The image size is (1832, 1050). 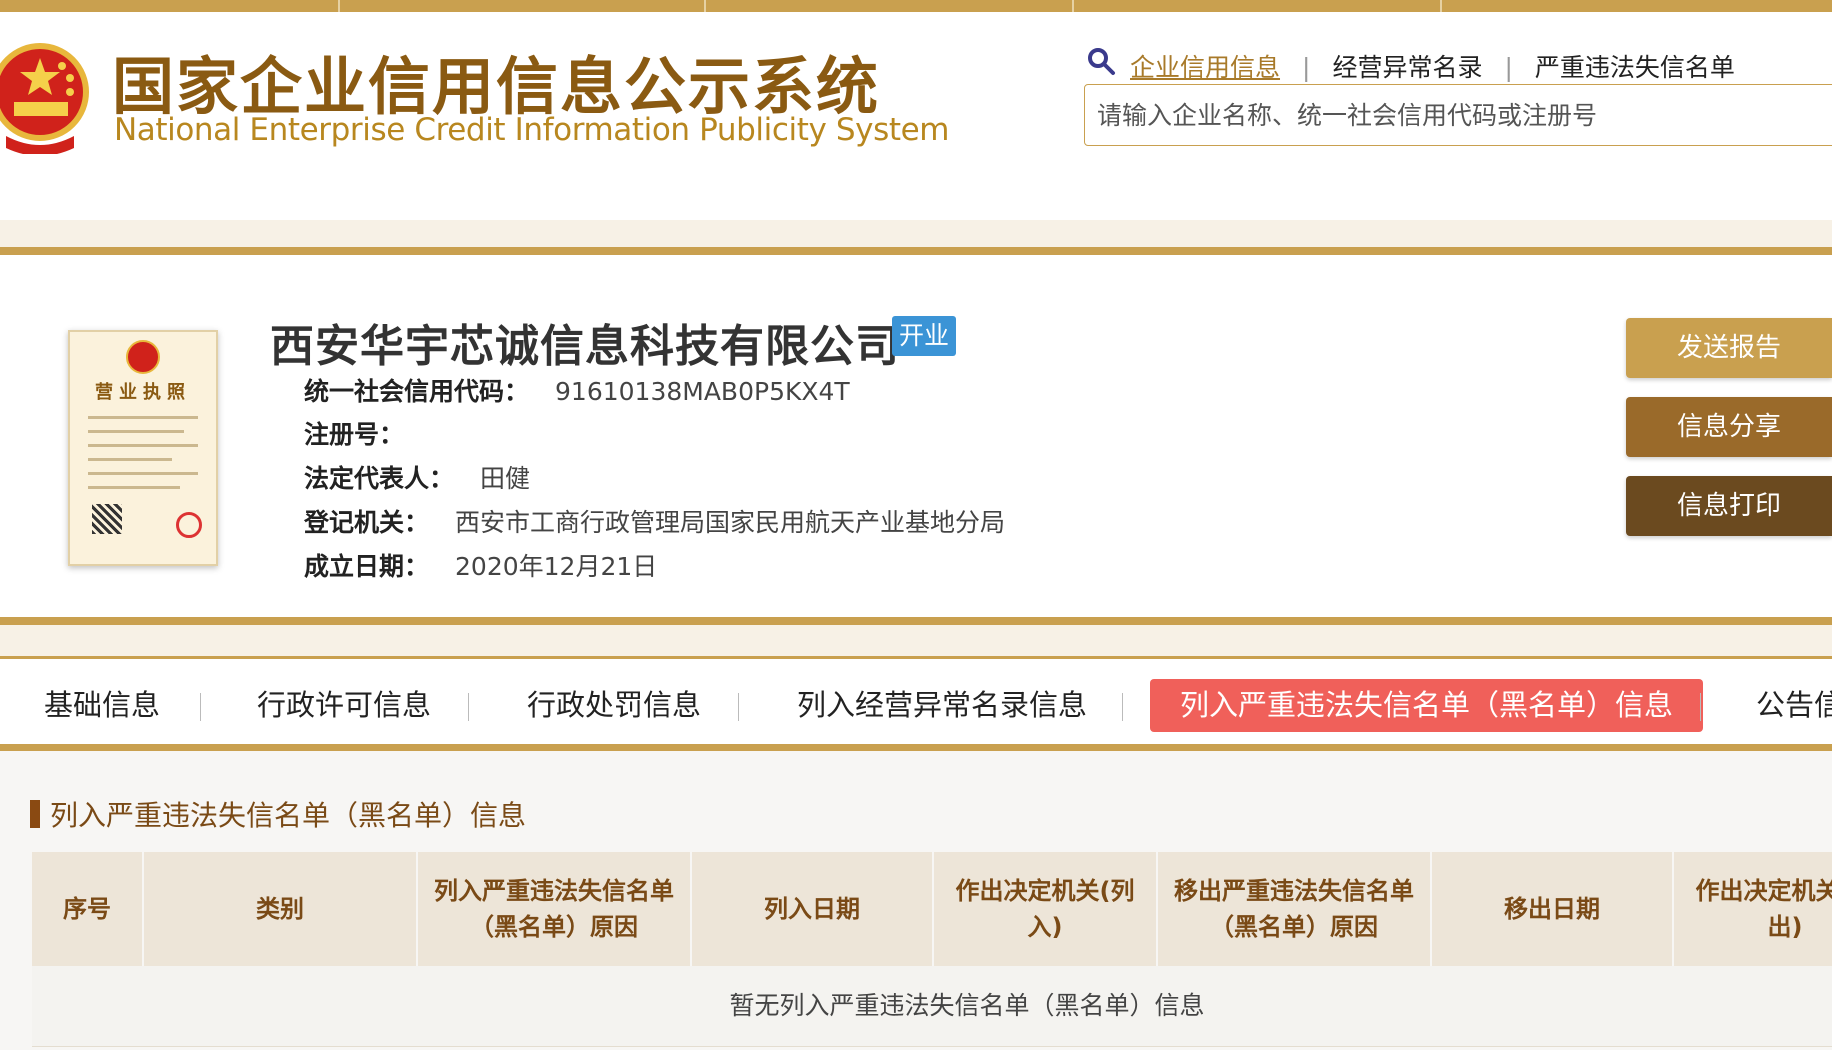 I want to click on share-info-button: 信息分享, so click(x=1729, y=427).